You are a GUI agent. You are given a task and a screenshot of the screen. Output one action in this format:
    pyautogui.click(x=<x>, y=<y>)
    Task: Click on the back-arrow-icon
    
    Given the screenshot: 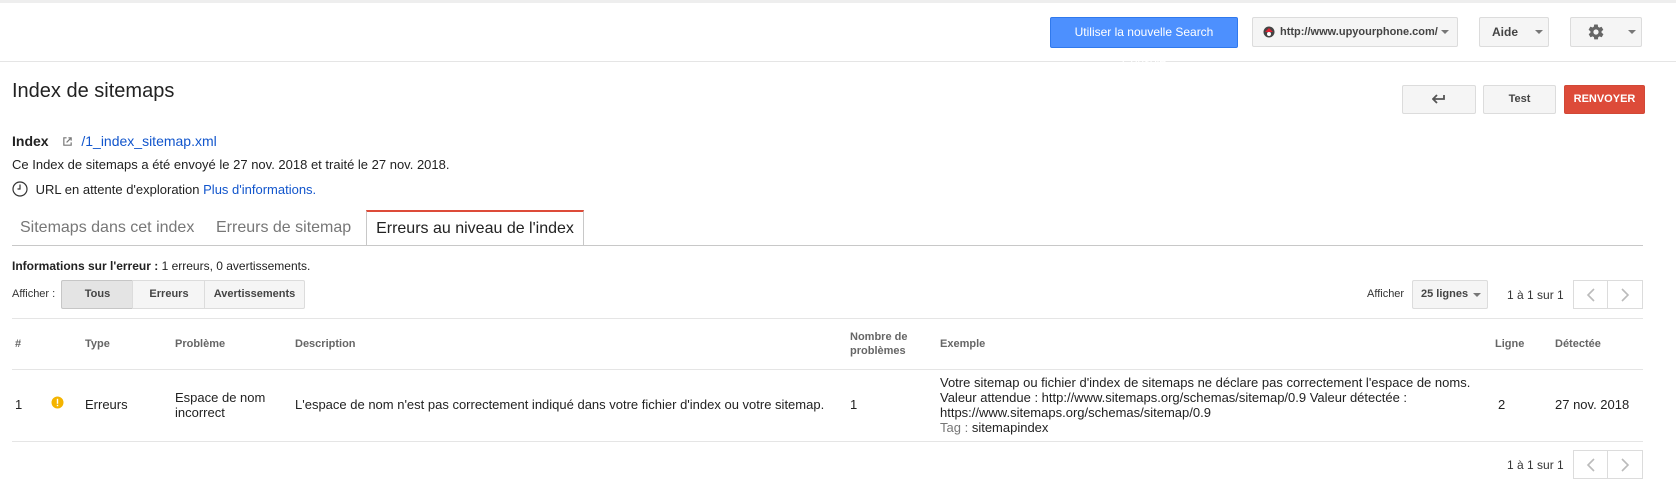 What is the action you would take?
    pyautogui.click(x=1438, y=99)
    